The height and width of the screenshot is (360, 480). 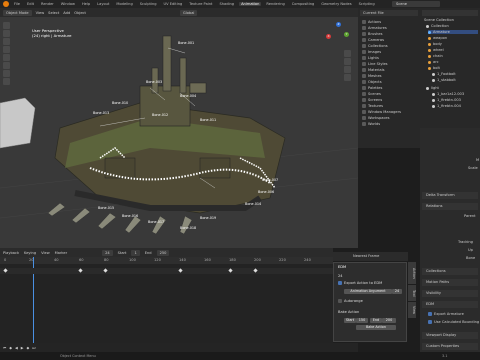 I want to click on prev-key-icon: ◆, so click(x=10, y=348).